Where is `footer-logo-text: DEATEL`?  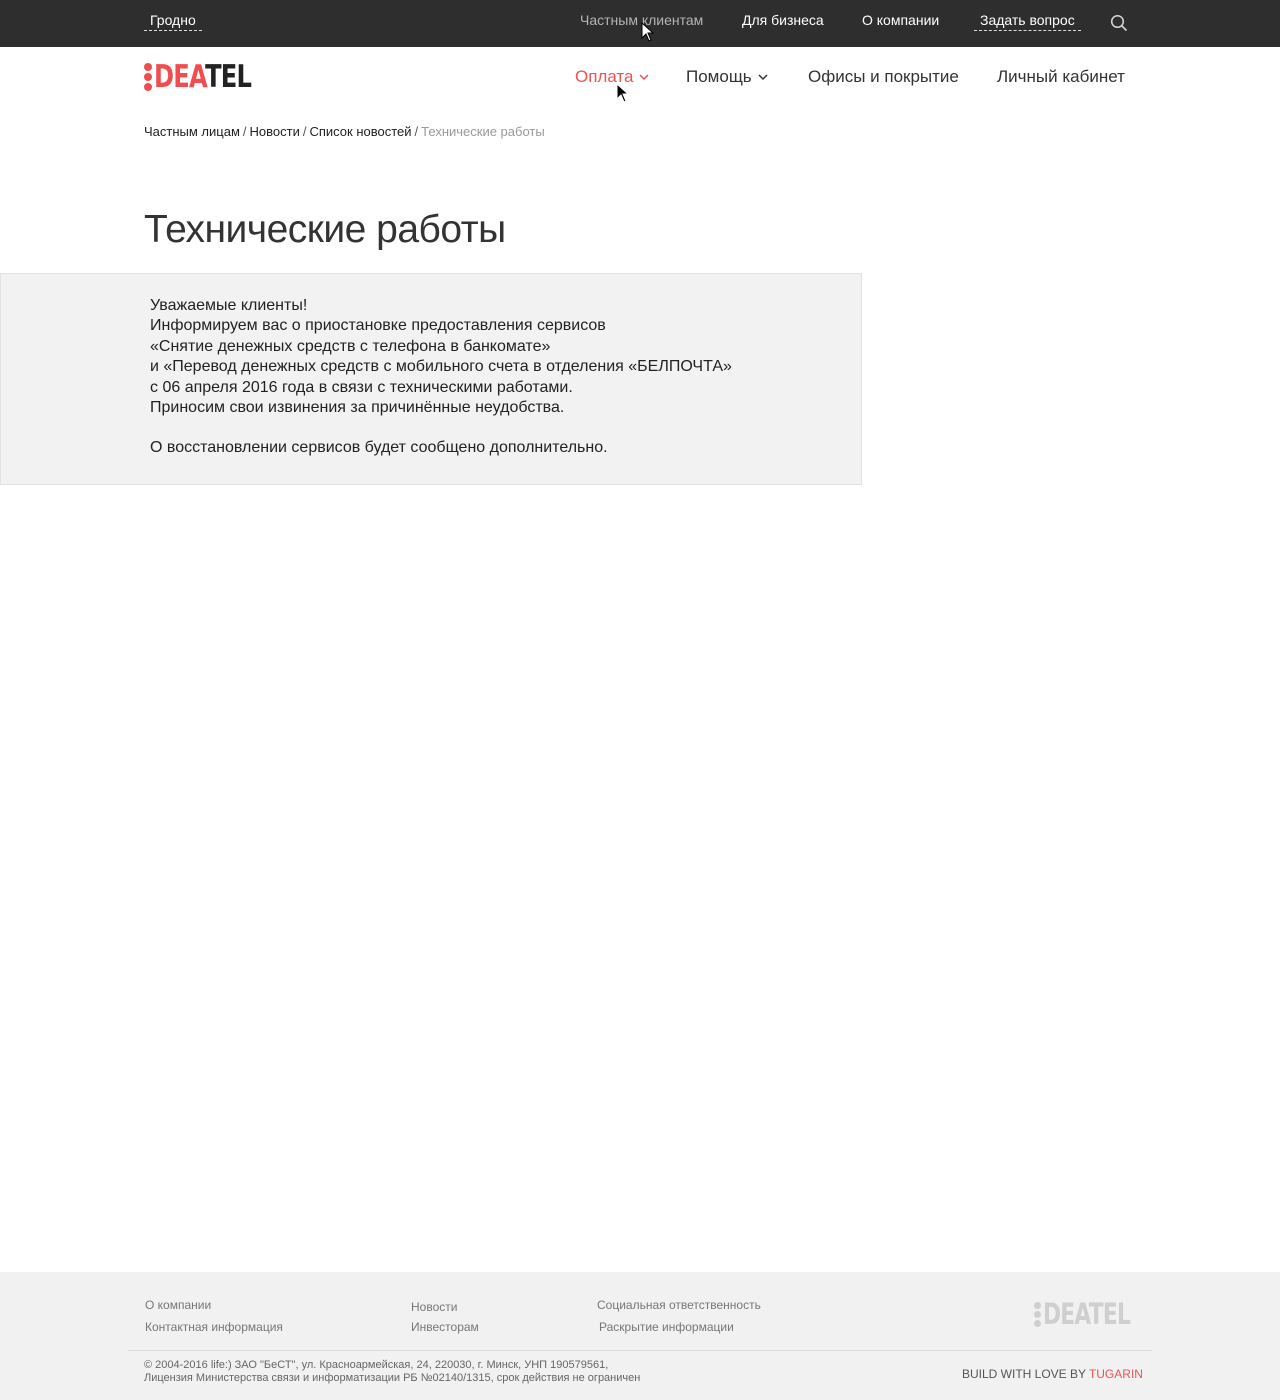 footer-logo-text: DEATEL is located at coordinates (1087, 1314).